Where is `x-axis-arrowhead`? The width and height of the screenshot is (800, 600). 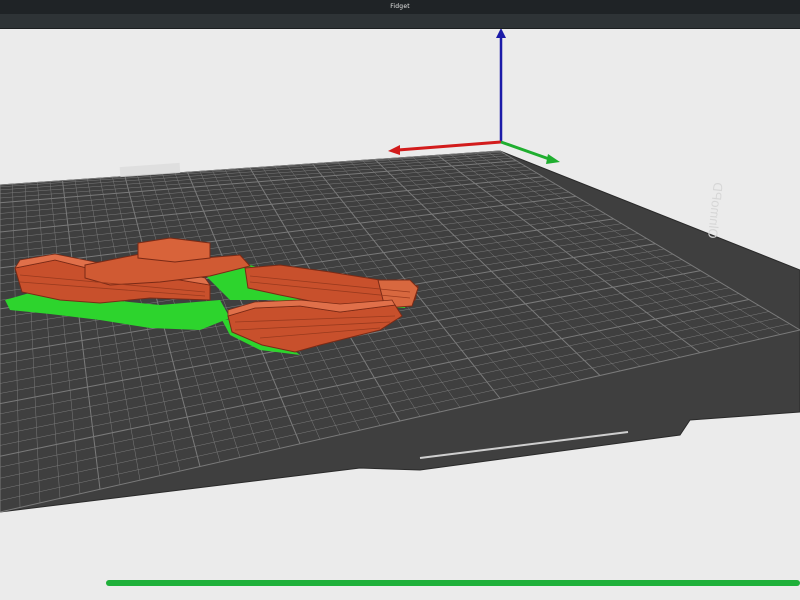 x-axis-arrowhead is located at coordinates (394, 150).